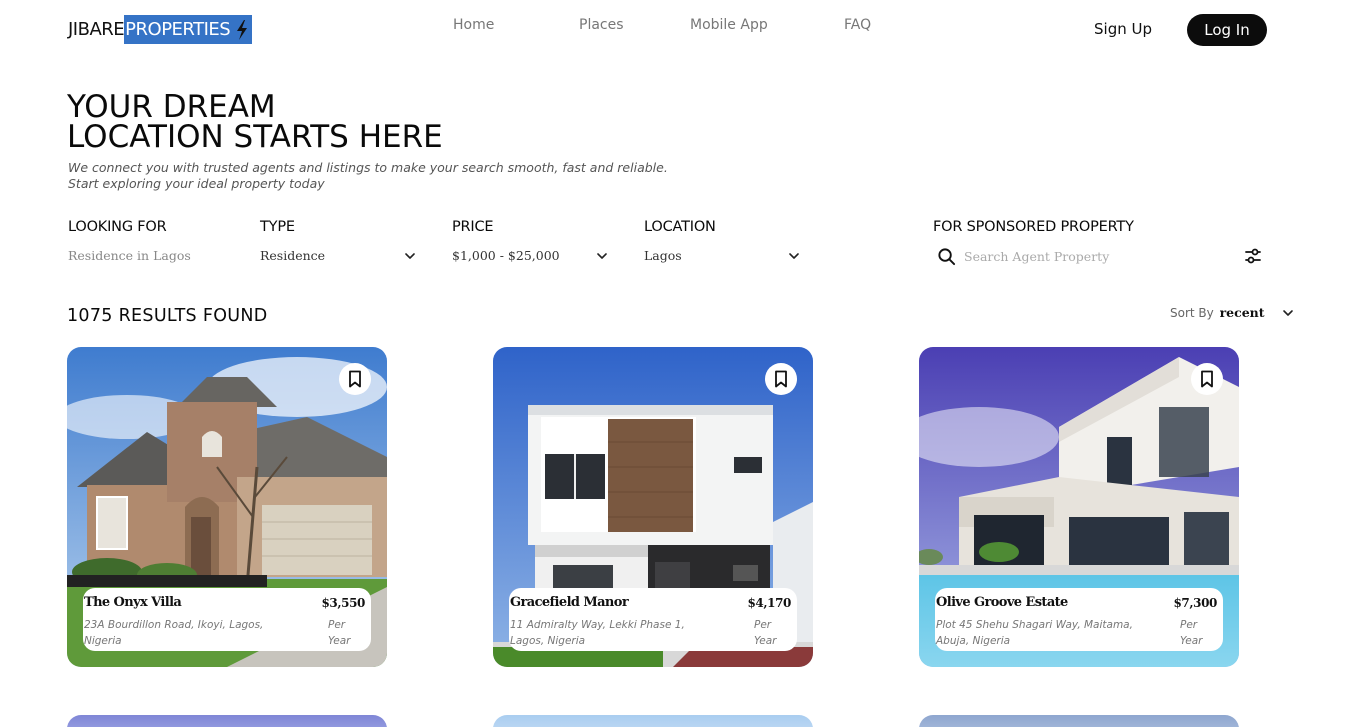  I want to click on filter-type-label: TYPE, so click(277, 227).